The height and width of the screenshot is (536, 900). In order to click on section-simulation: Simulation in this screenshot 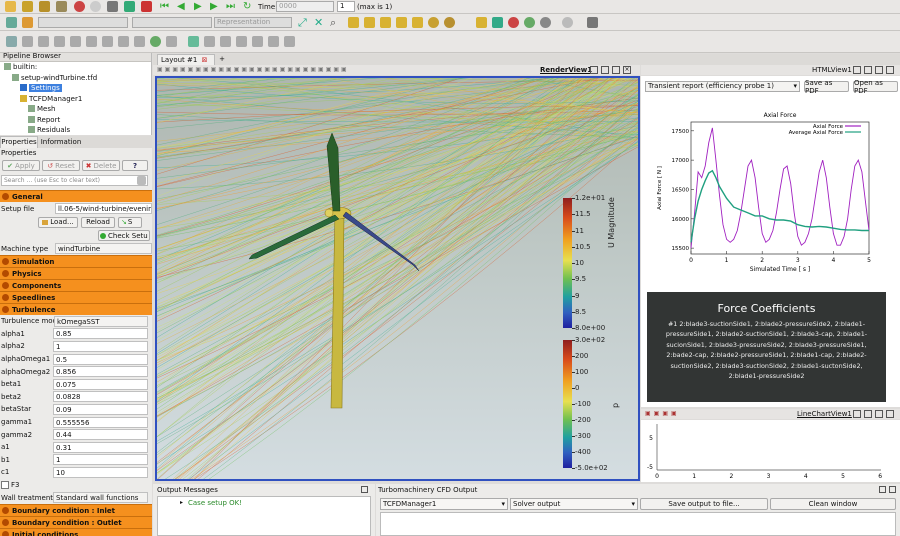, I will do `click(76, 261)`.